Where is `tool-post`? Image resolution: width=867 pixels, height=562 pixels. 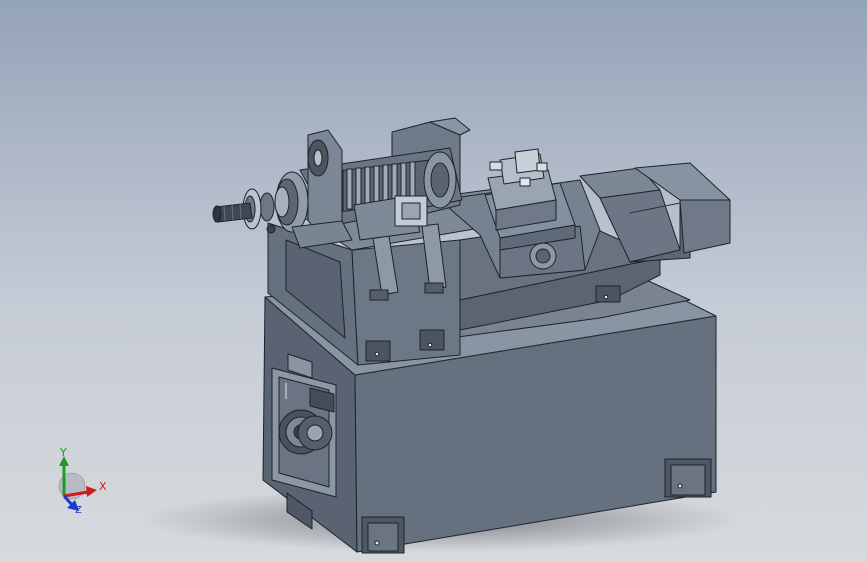 tool-post is located at coordinates (522, 189).